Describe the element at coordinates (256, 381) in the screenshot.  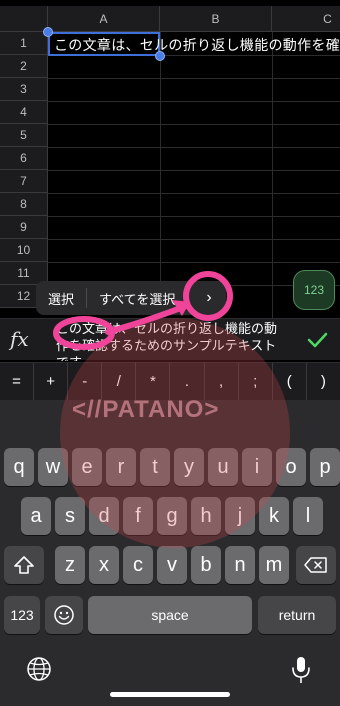
I see `symbol-key-semicolon: ;` at that location.